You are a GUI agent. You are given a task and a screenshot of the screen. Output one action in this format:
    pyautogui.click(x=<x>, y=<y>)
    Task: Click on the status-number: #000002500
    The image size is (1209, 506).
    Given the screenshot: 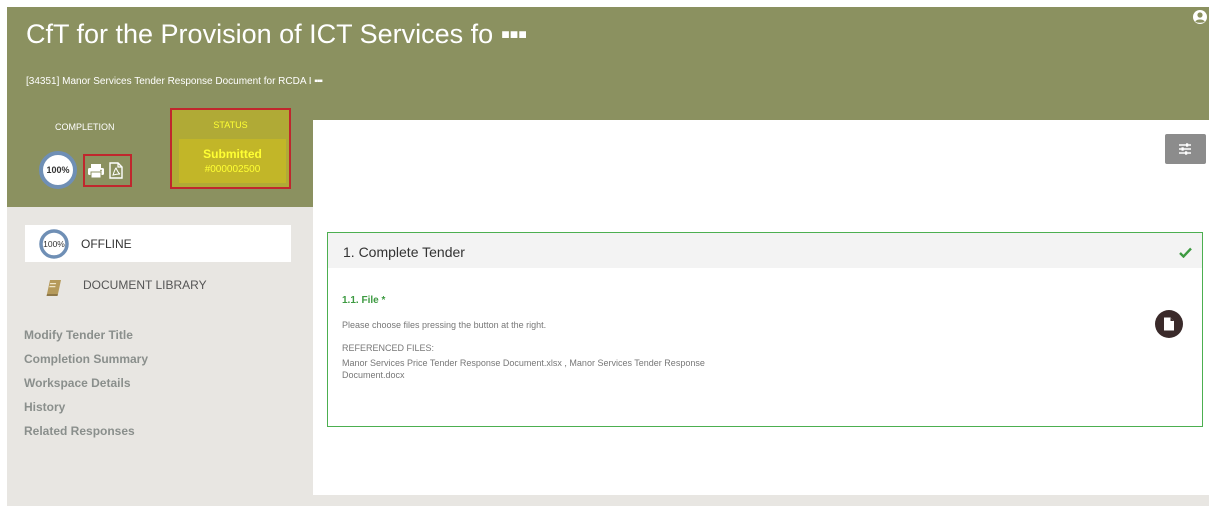 What is the action you would take?
    pyautogui.click(x=232, y=169)
    